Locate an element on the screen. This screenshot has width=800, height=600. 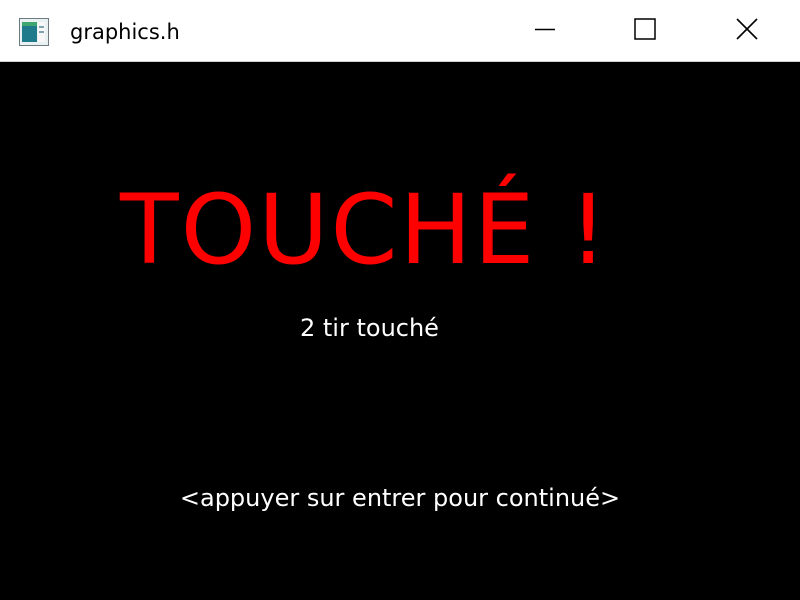
close-button is located at coordinates (747, 31).